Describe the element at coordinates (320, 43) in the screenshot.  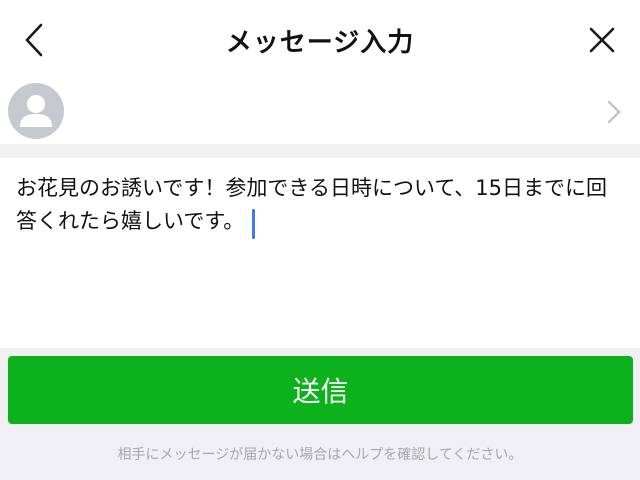
I see `page-title: メッセージ入力` at that location.